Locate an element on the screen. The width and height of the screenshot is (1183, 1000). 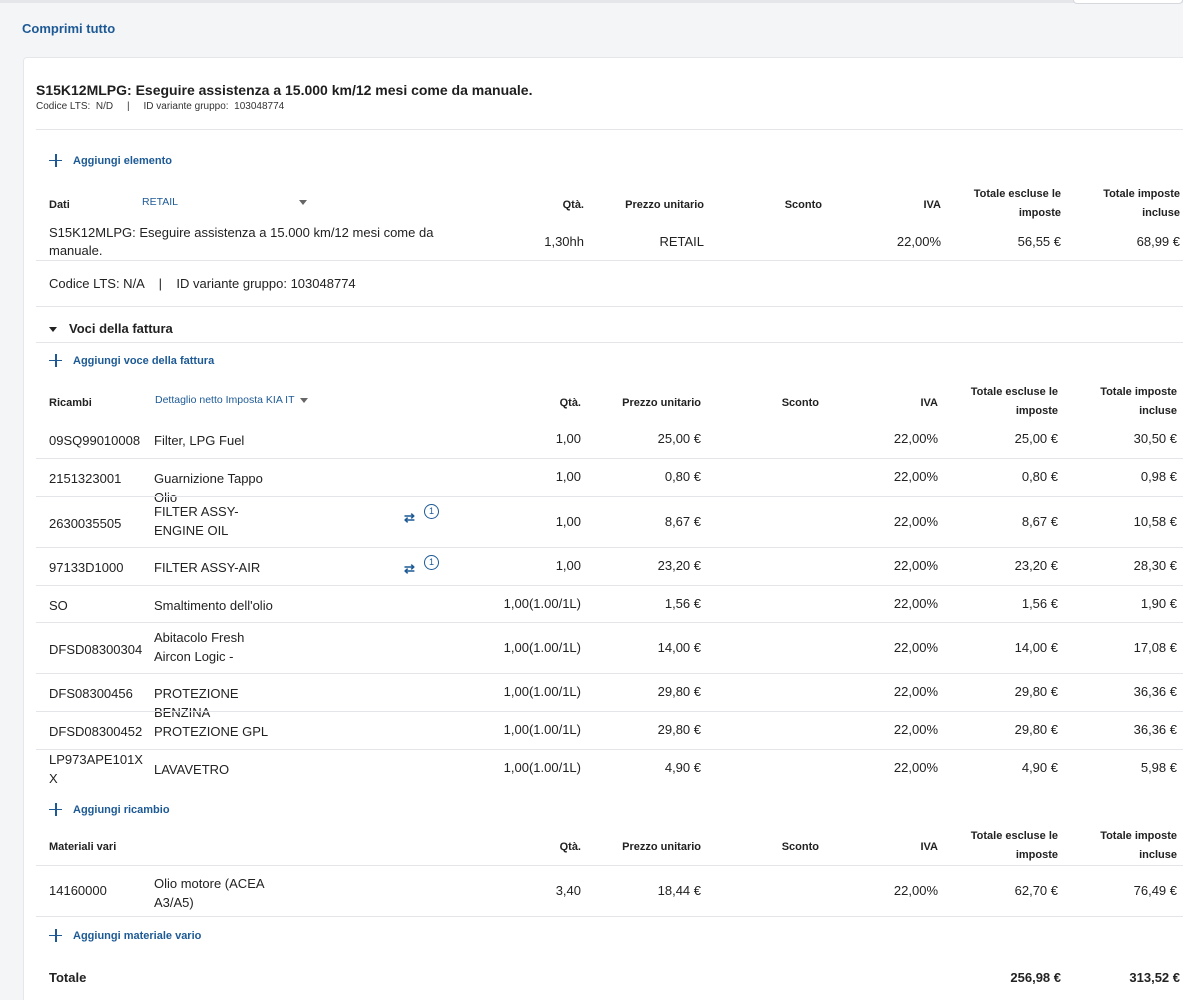
part-incl: 10,58 € is located at coordinates (1155, 521).